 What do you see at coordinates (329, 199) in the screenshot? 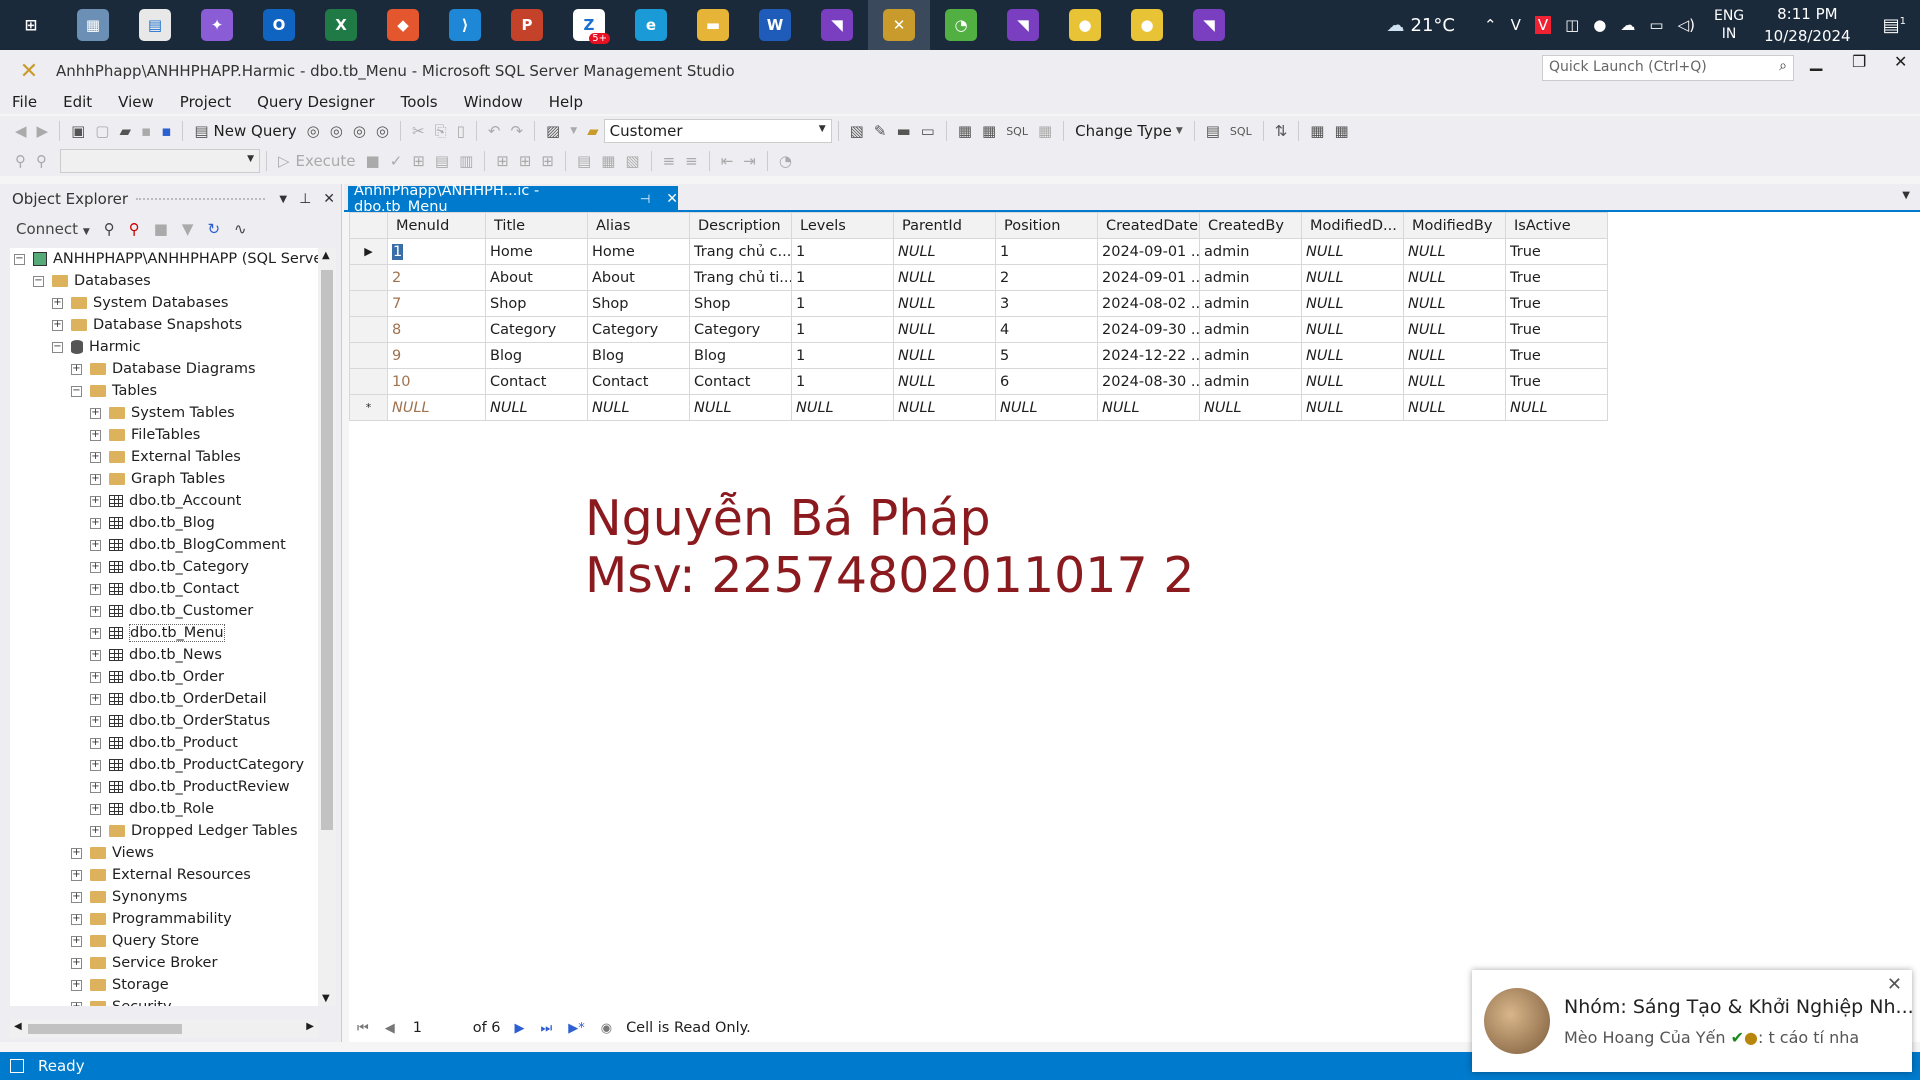
I see `close-panel-icon: ✕` at bounding box center [329, 199].